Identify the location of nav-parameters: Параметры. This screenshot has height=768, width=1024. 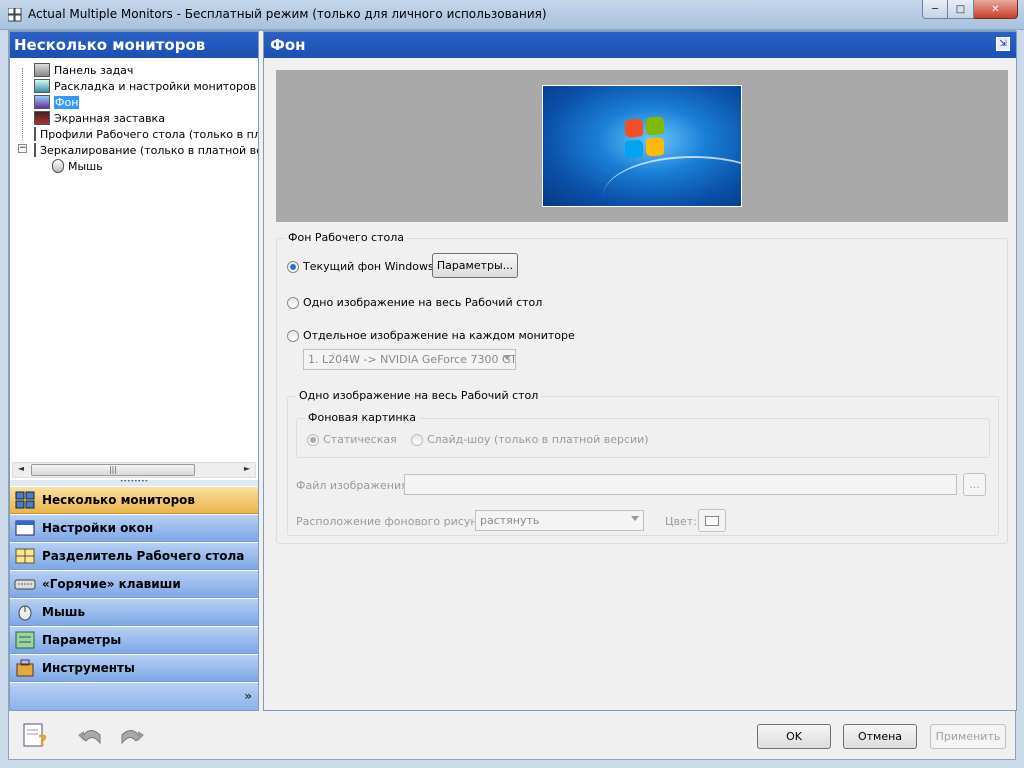
(134, 640).